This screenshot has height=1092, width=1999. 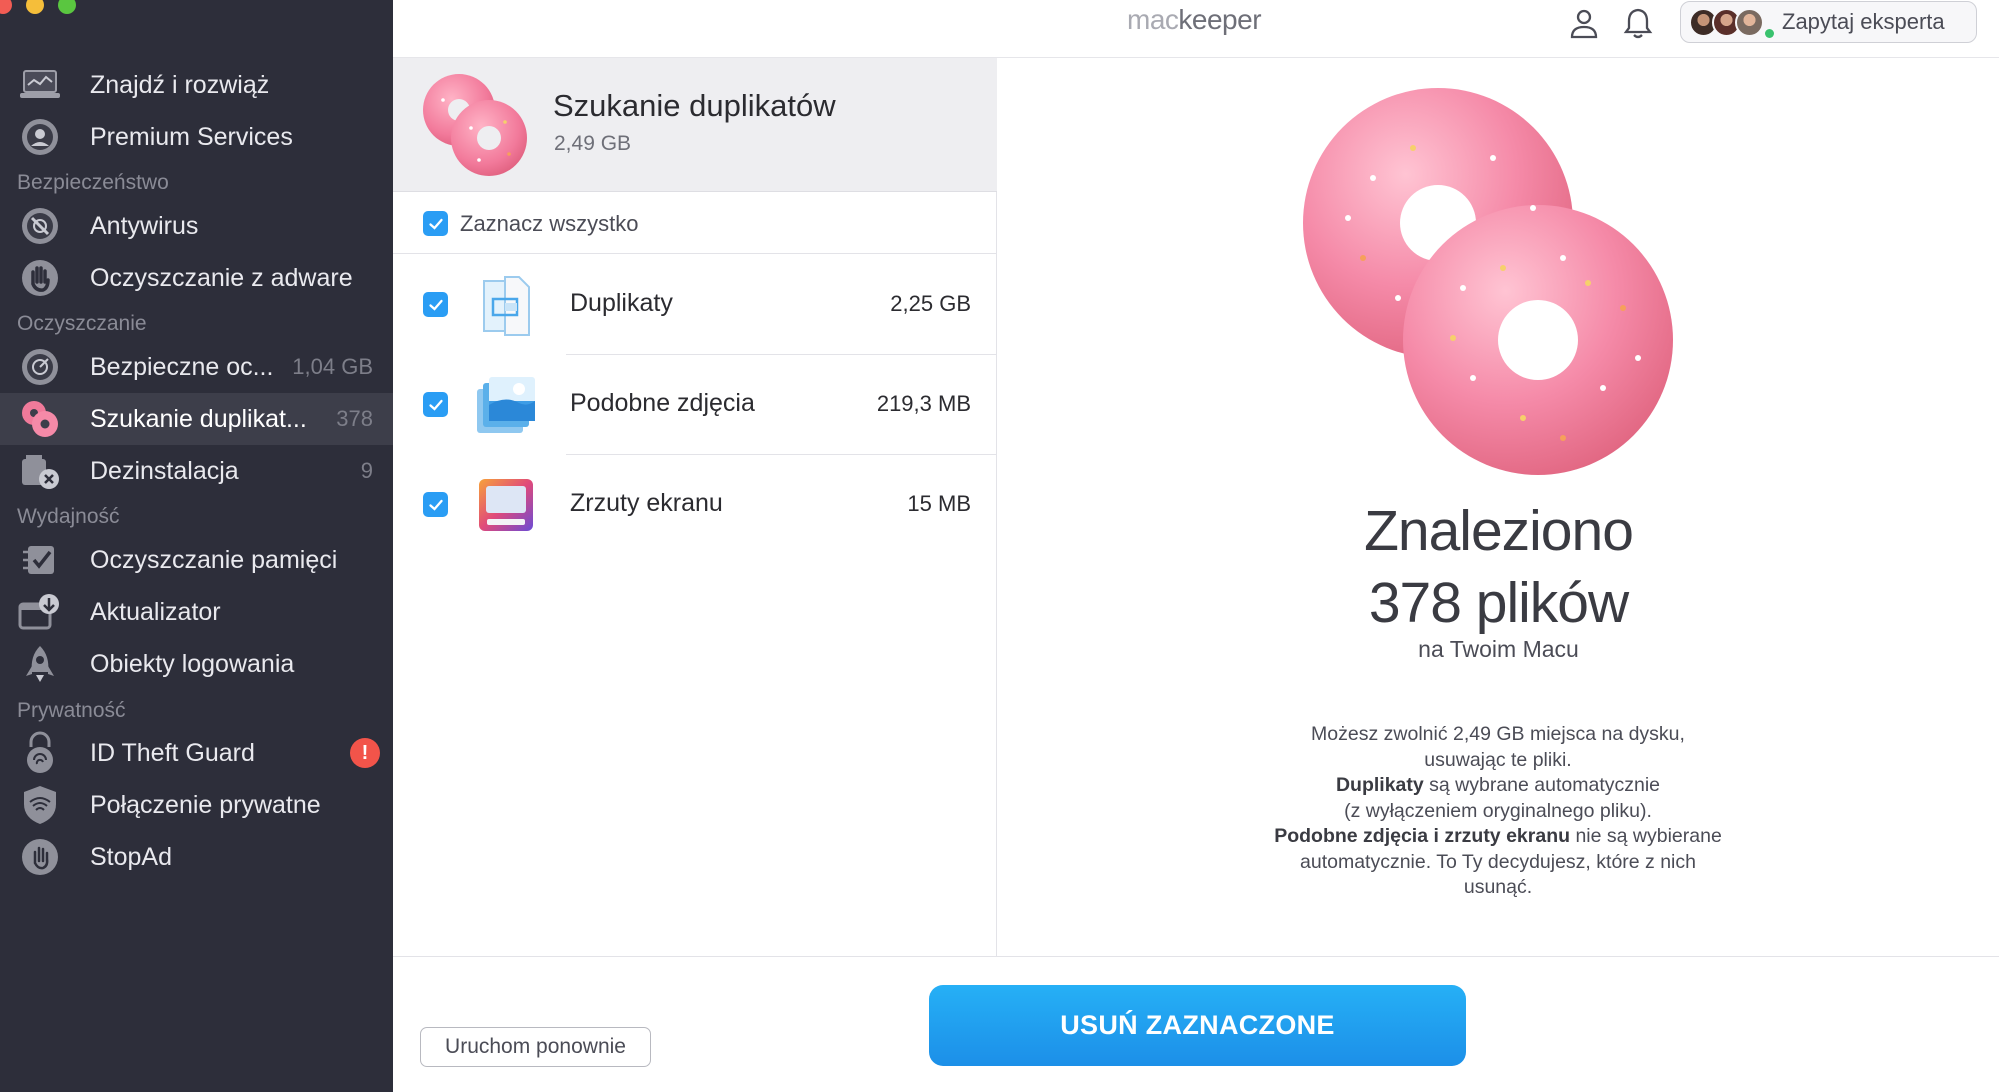 I want to click on section-header-privacy: Prywatność, so click(x=71, y=710).